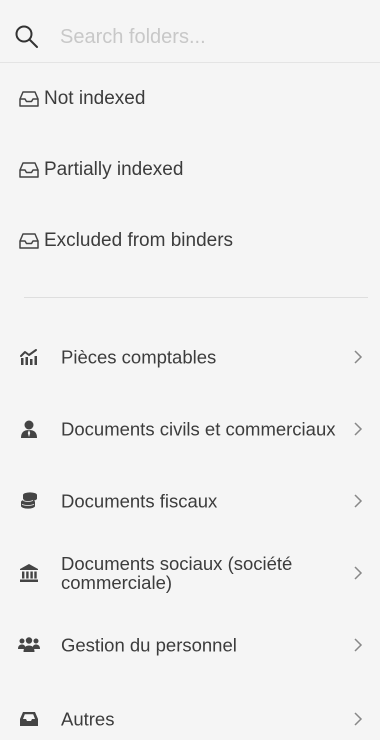 This screenshot has width=380, height=740. I want to click on folder-label: Pièces comptables, so click(139, 357).